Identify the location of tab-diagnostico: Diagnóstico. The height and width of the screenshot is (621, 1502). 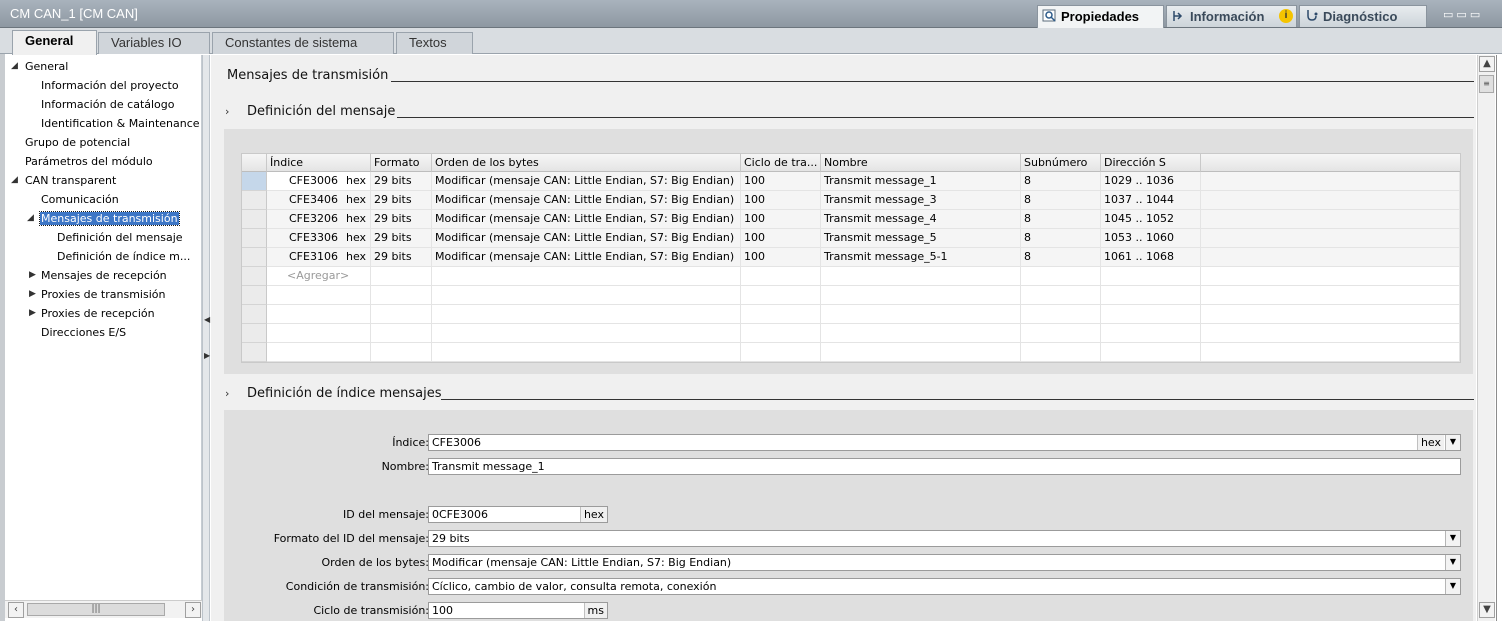
(1363, 16).